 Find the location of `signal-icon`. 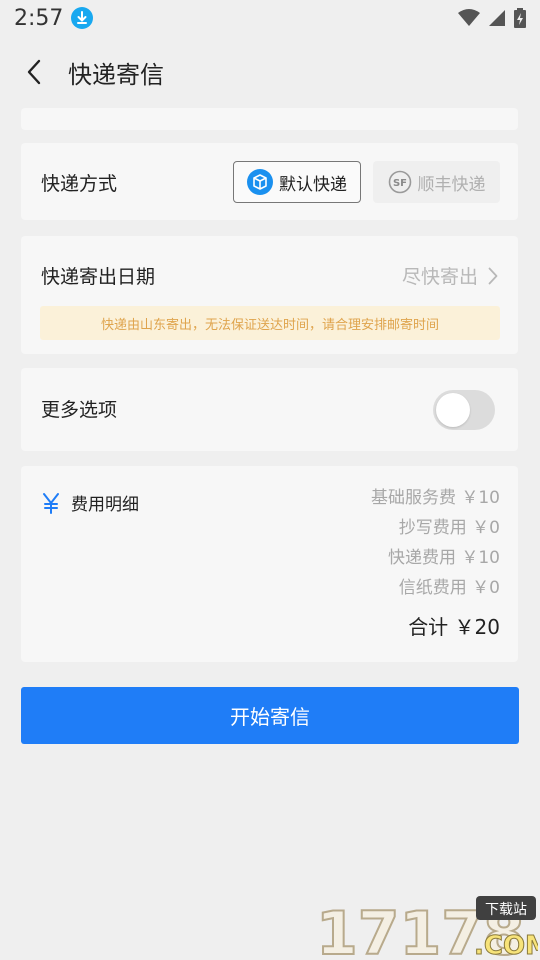

signal-icon is located at coordinates (497, 18).